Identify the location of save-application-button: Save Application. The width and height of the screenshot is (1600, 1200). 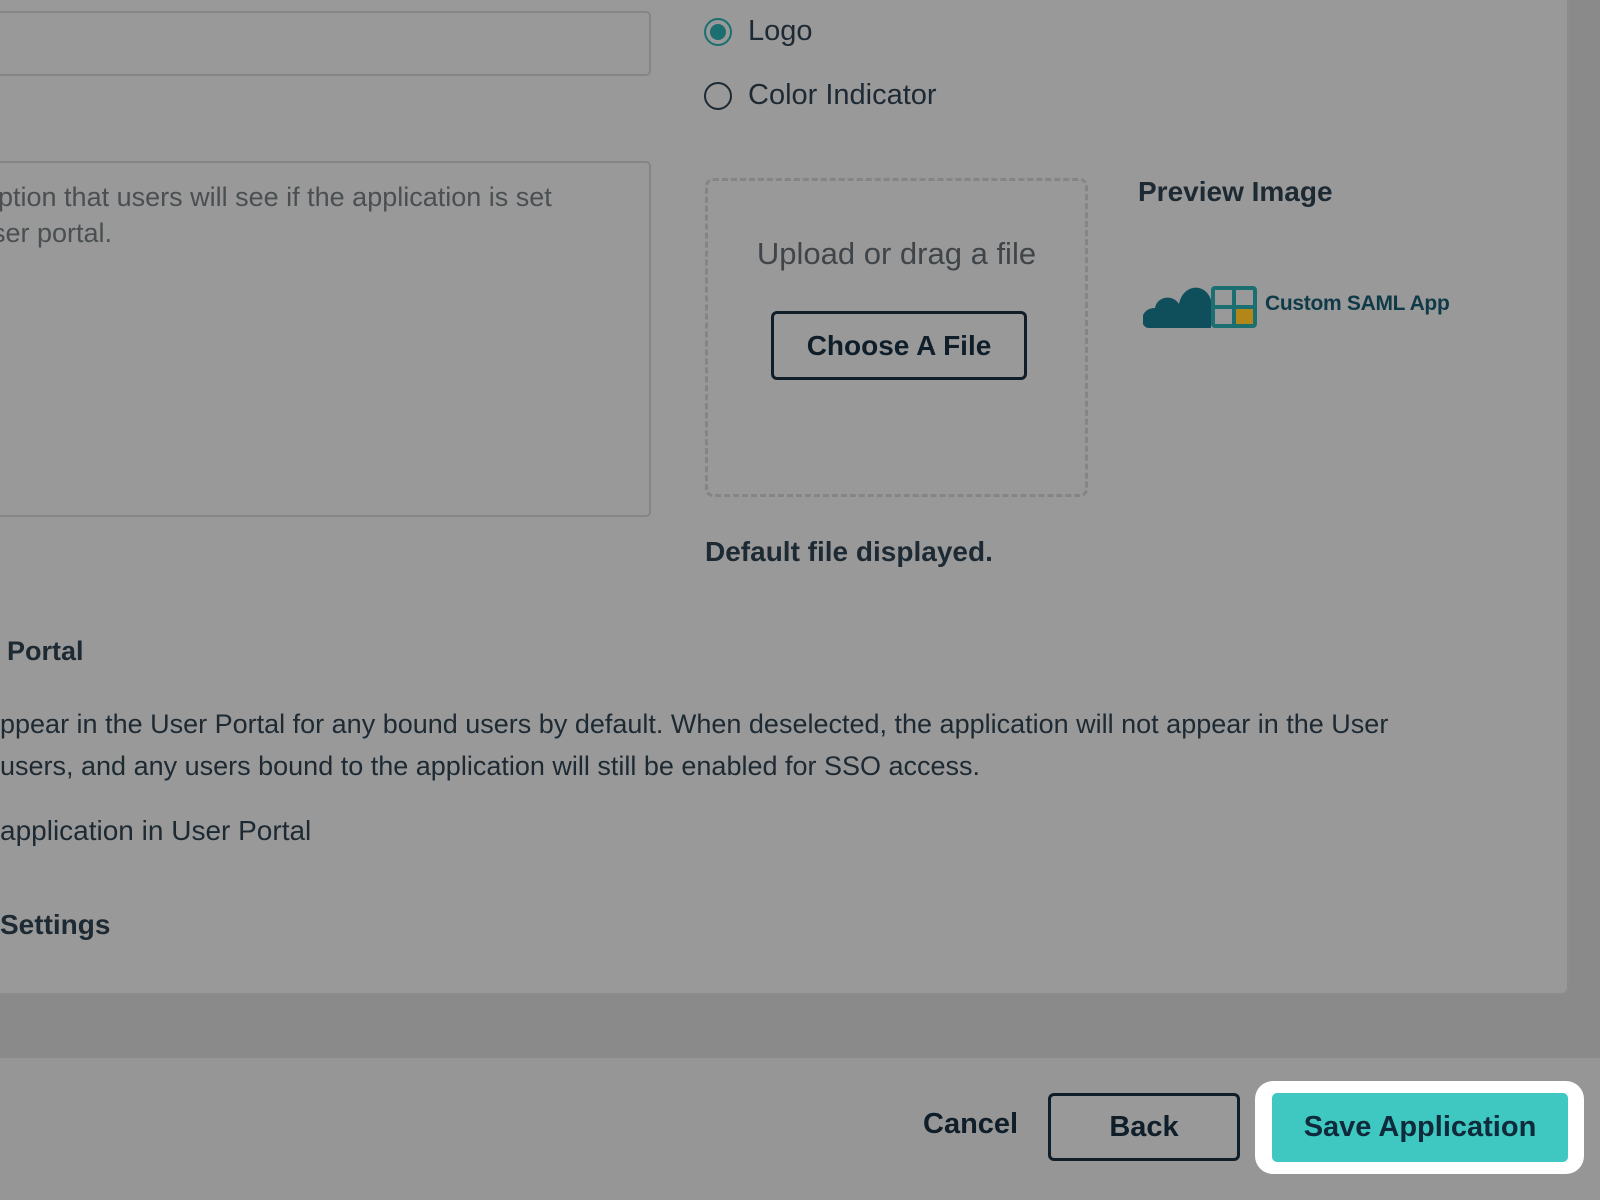
(1420, 1127).